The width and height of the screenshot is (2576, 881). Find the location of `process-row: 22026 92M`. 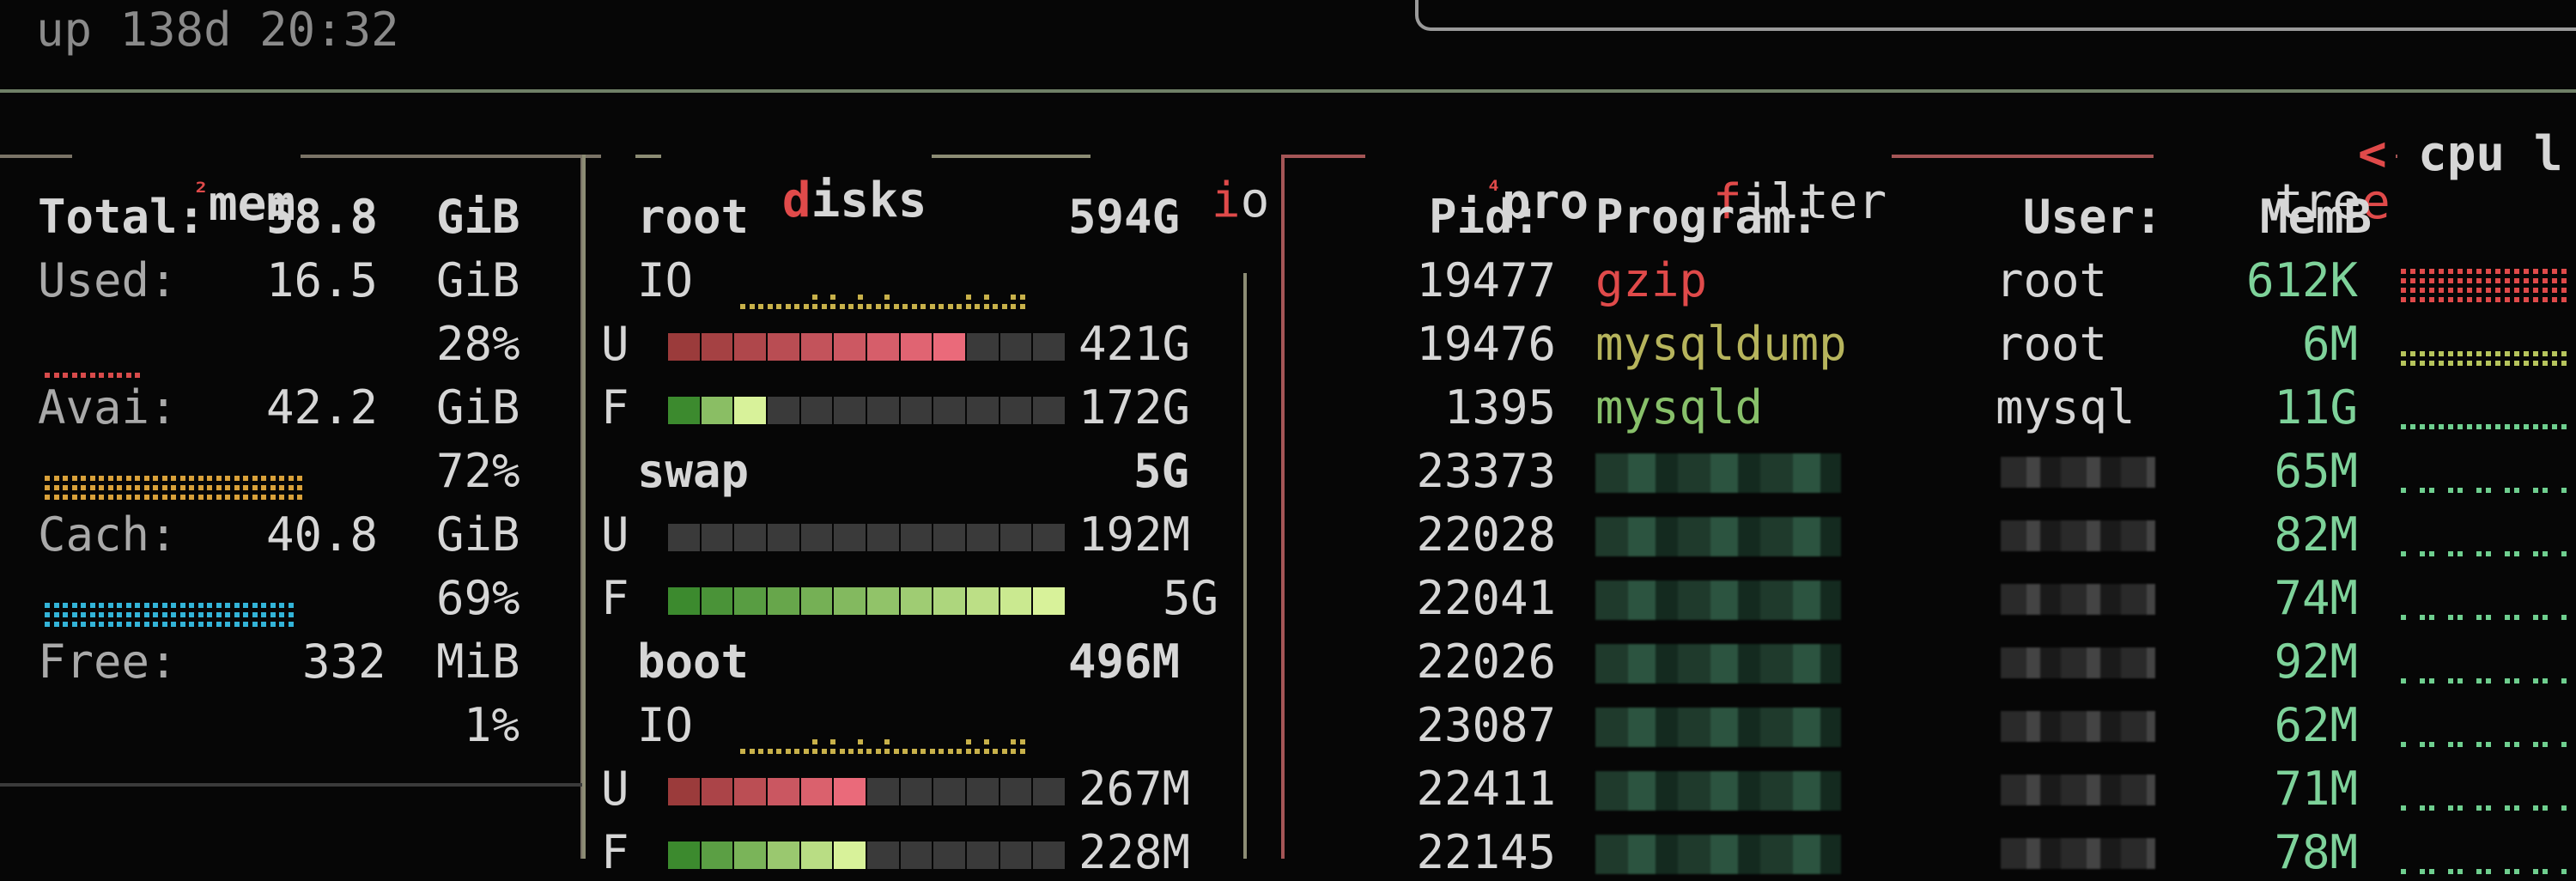

process-row: 22026 92M is located at coordinates (1928, 664).